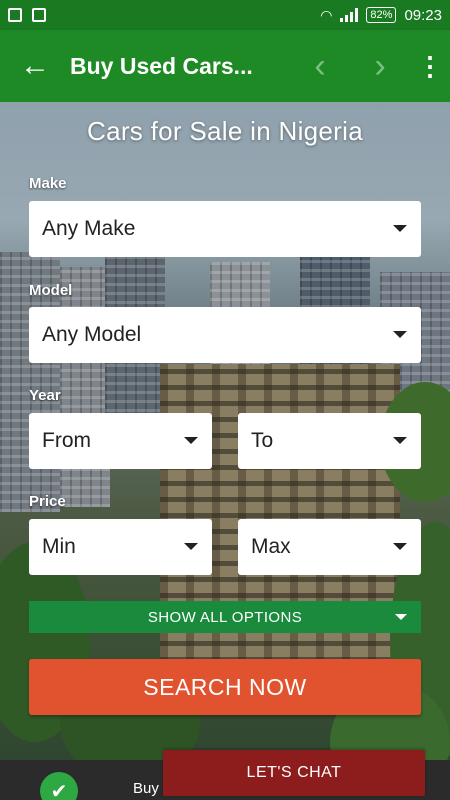 The width and height of the screenshot is (450, 800). What do you see at coordinates (120, 547) in the screenshot?
I see `price-min-dropdown: Min` at bounding box center [120, 547].